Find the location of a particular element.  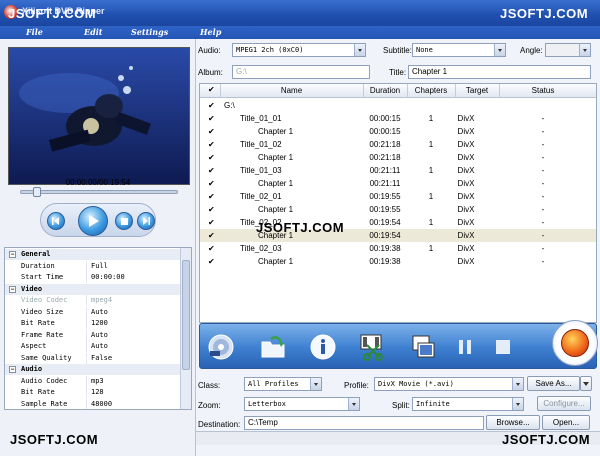

table-row: ✔ Chapter 1 00:19:38 DivX - is located at coordinates (398, 261).